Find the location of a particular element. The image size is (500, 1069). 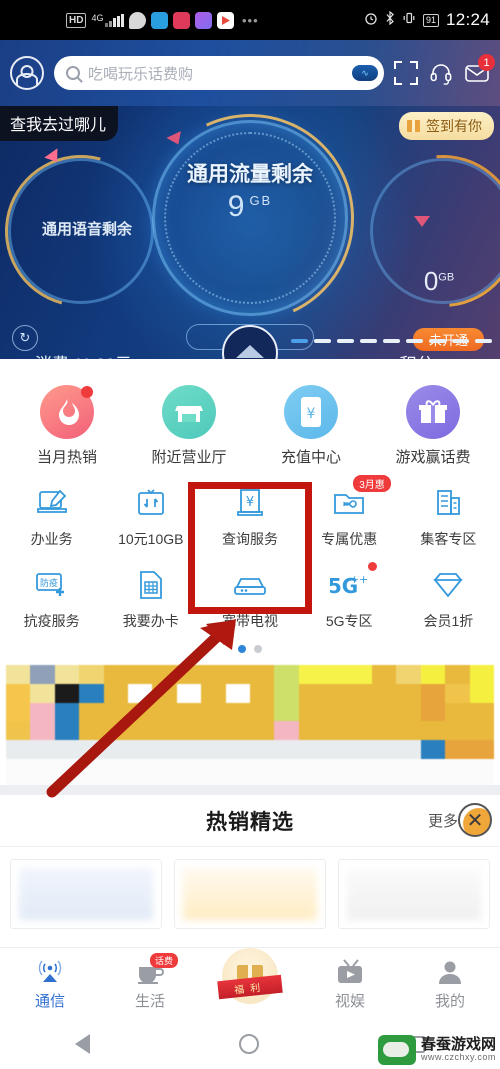

overflow-icon: ••• is located at coordinates (250, 20).